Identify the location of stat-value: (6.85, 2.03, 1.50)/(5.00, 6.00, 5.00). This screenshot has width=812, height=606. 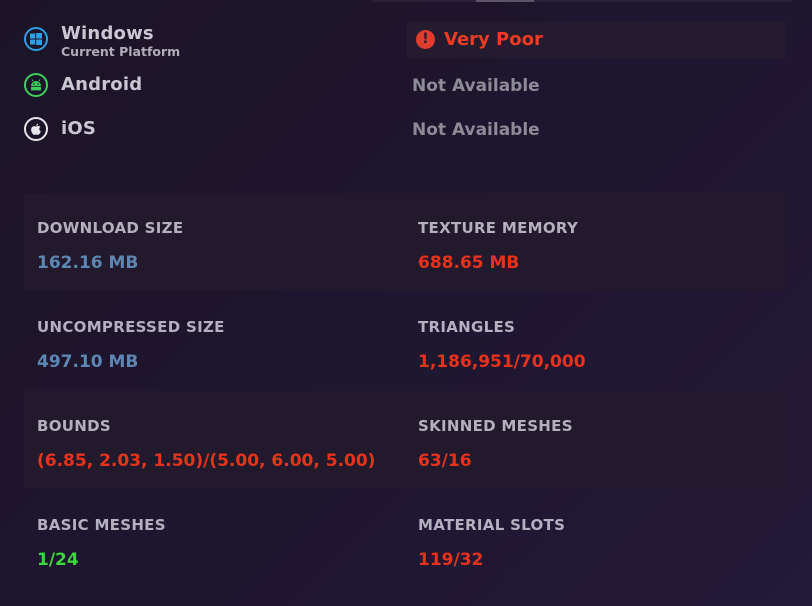
(206, 461).